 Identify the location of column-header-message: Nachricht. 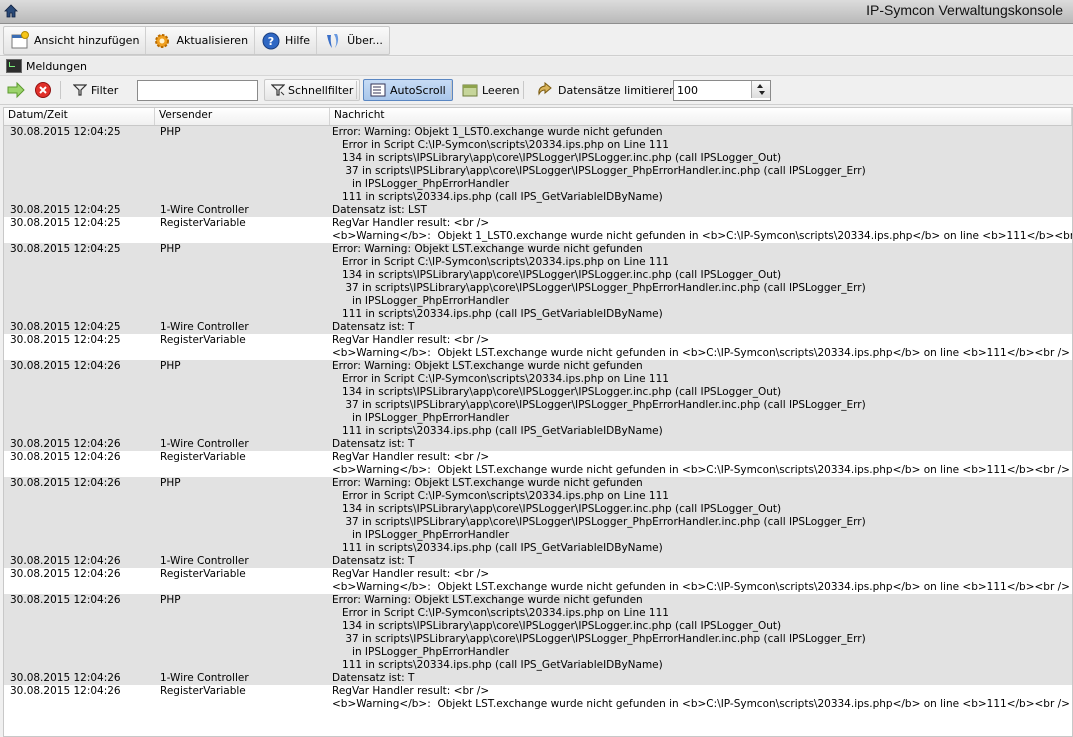
(701, 116).